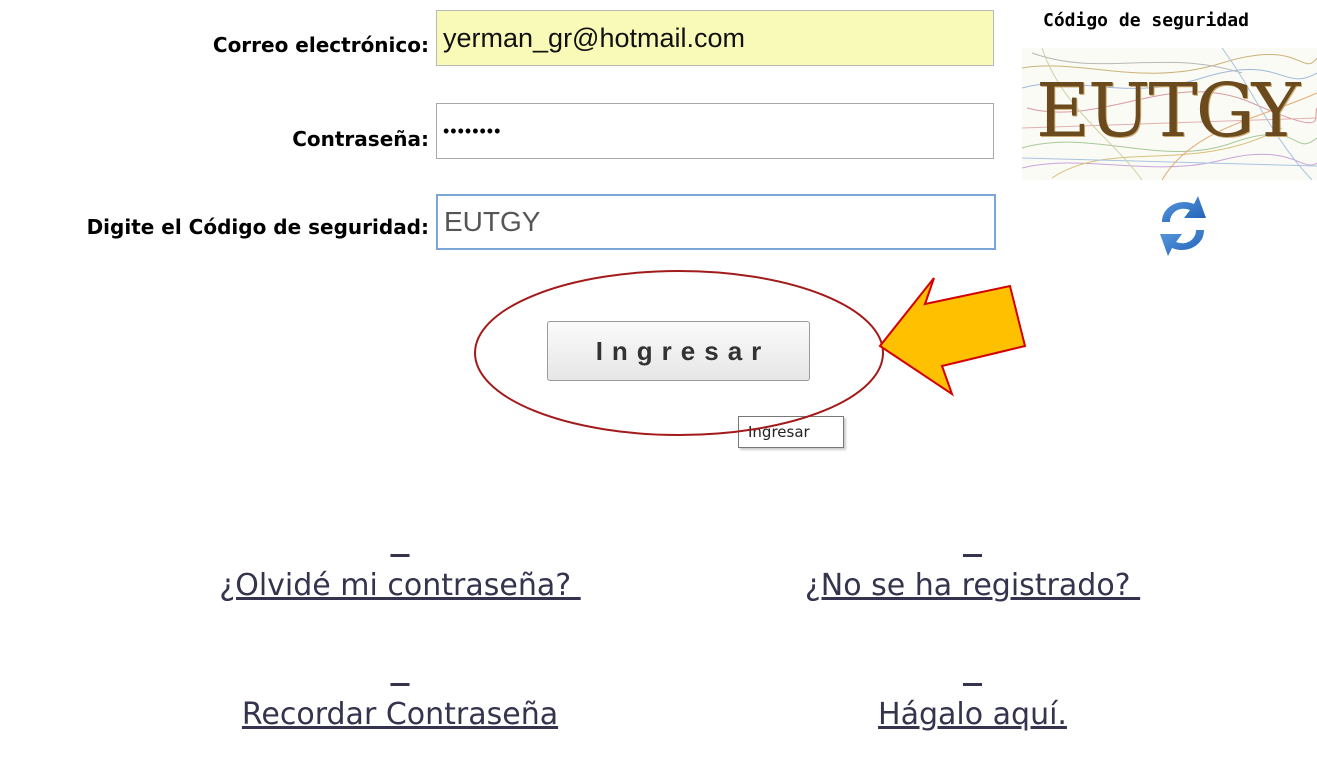 The image size is (1317, 779). I want to click on captcha-image: EUTGY, so click(1169, 114).